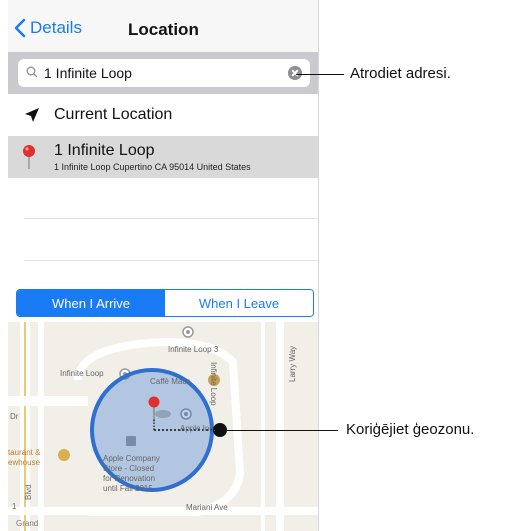  Describe the element at coordinates (104, 150) in the screenshot. I see `result-title: 1 Infinite Loop` at that location.